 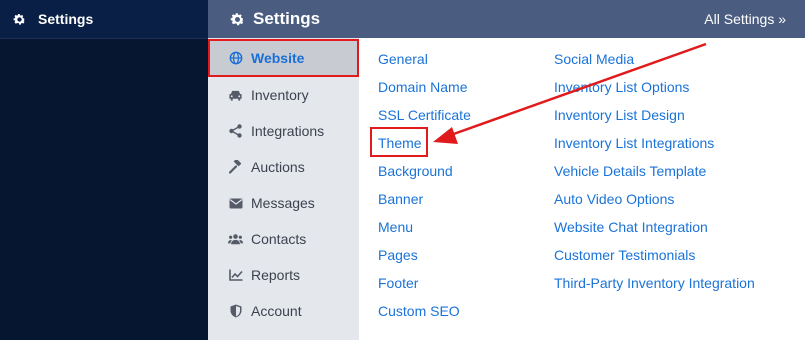 I want to click on sidebar-item-label: Reports, so click(x=276, y=275).